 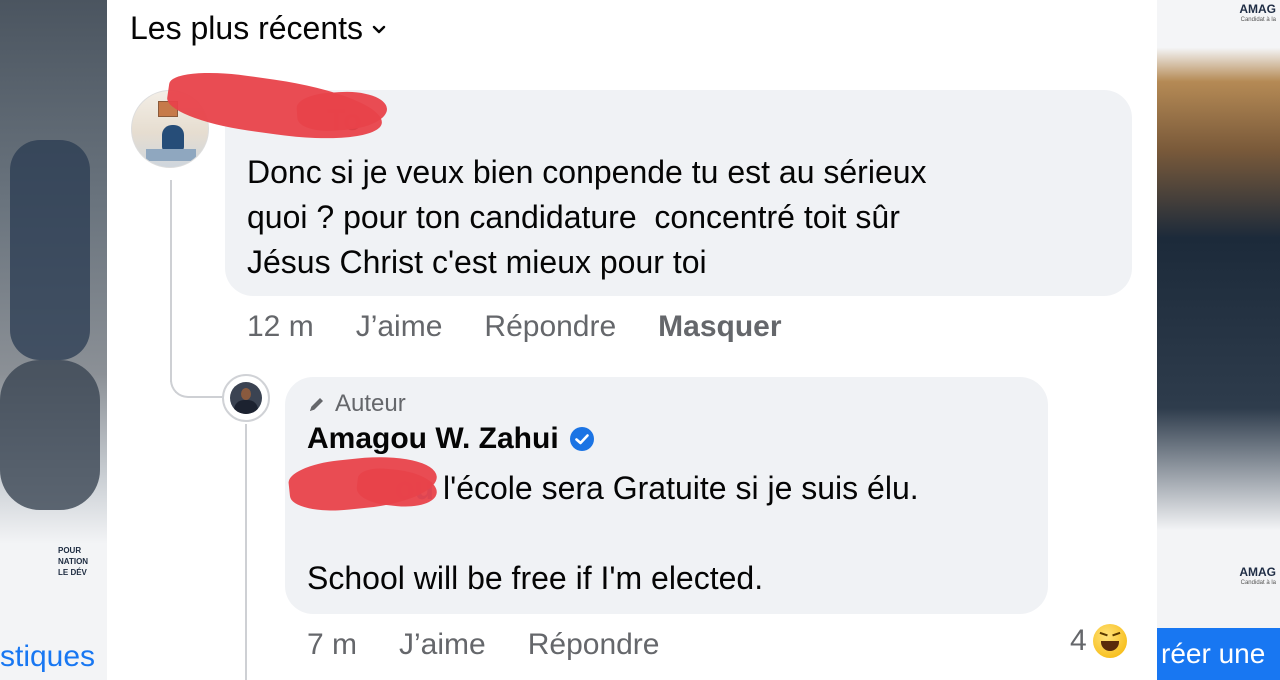 I want to click on reaction-summary: 4, so click(x=1098, y=641).